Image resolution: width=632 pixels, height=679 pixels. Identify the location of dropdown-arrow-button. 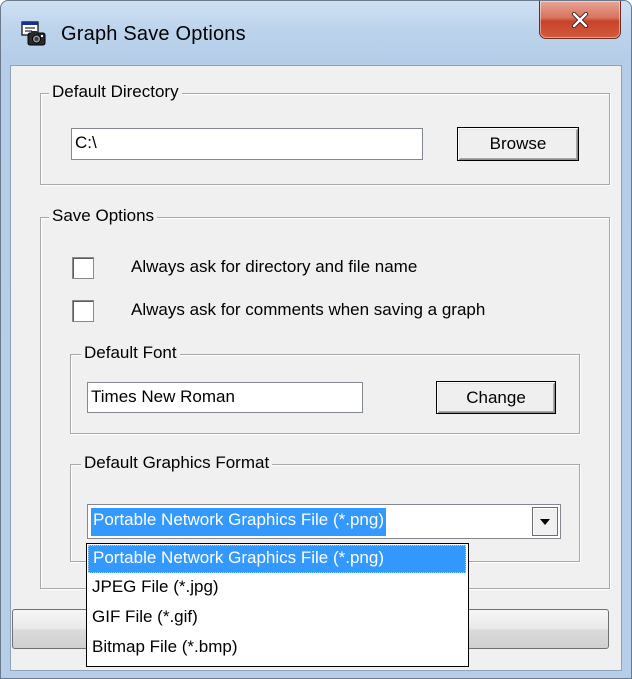
(545, 521).